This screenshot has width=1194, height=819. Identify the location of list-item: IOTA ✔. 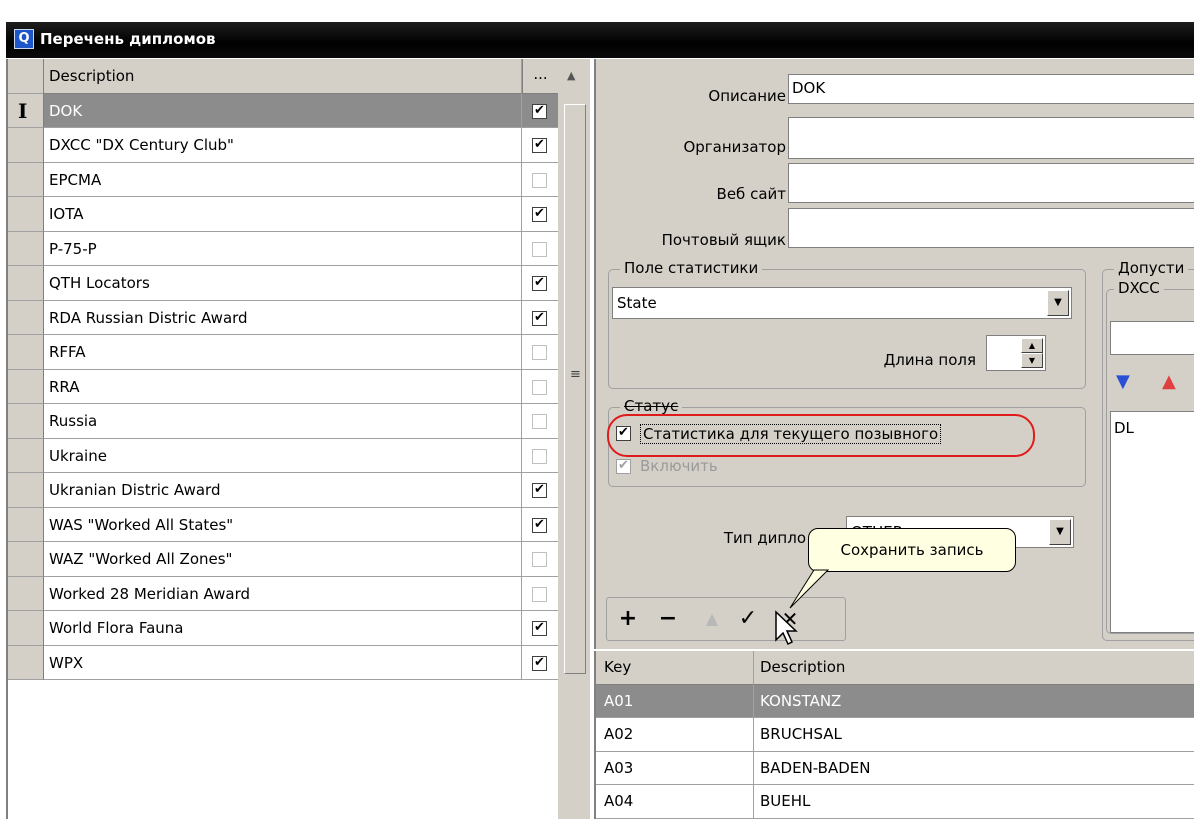
(283, 214).